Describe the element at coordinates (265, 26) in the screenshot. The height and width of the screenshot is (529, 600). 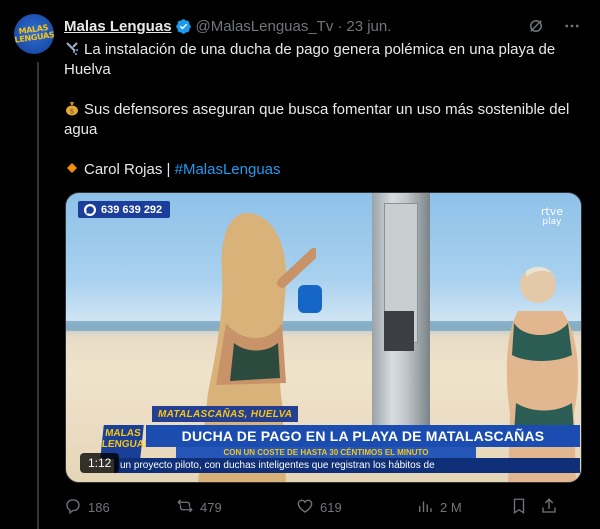
I see `author-handle: @MalasLenguas_Tv` at that location.